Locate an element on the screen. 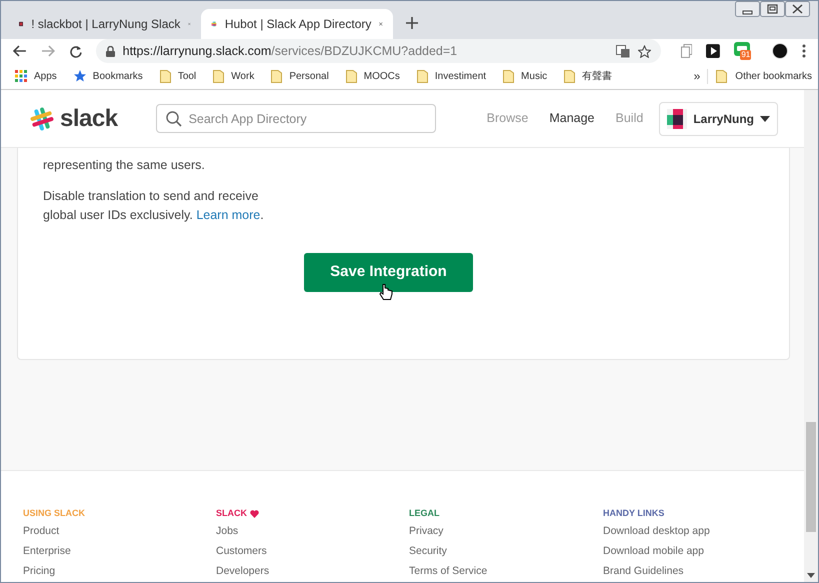 The height and width of the screenshot is (583, 819). footer-link: Download mobile app is located at coordinates (653, 551).